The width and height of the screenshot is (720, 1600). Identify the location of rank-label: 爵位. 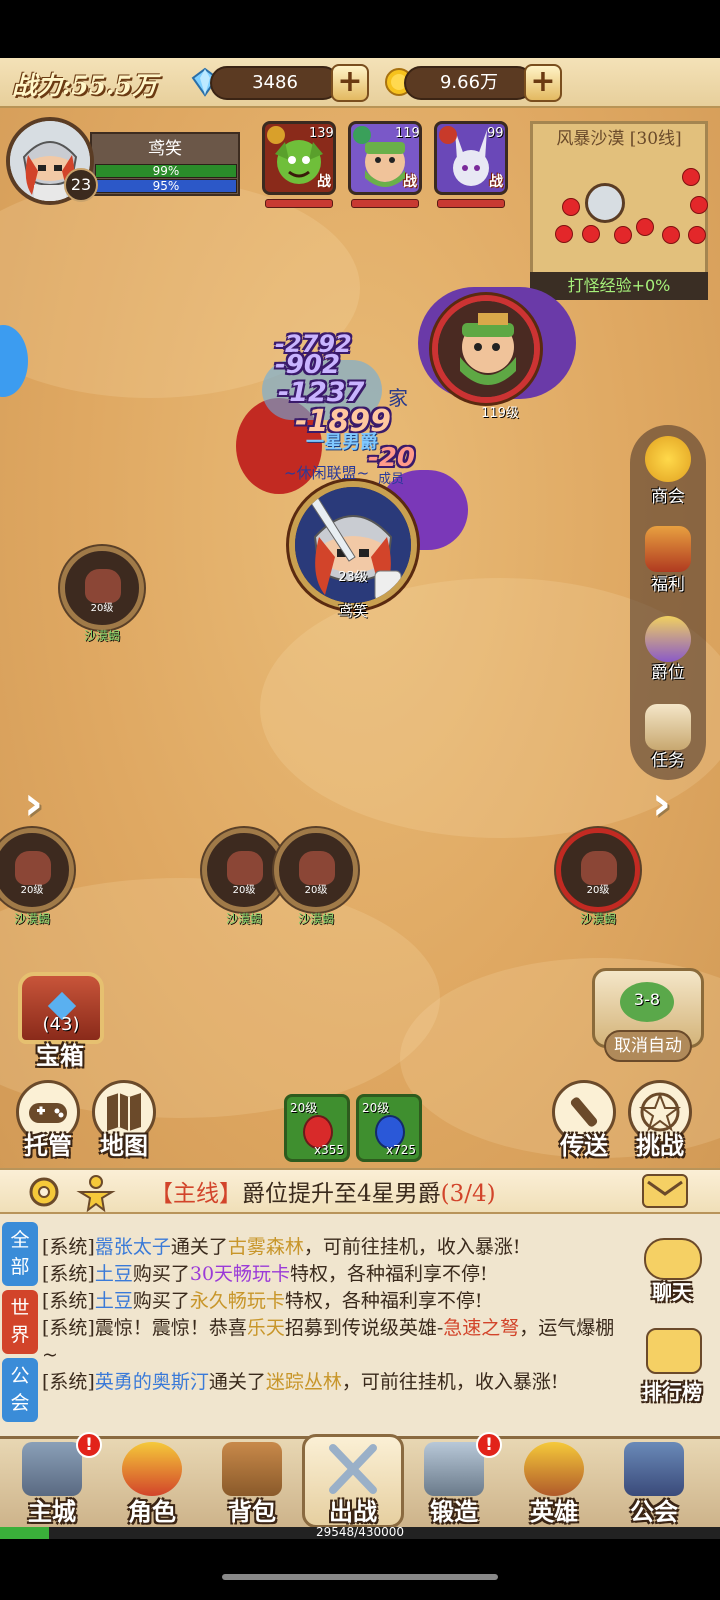
(668, 670).